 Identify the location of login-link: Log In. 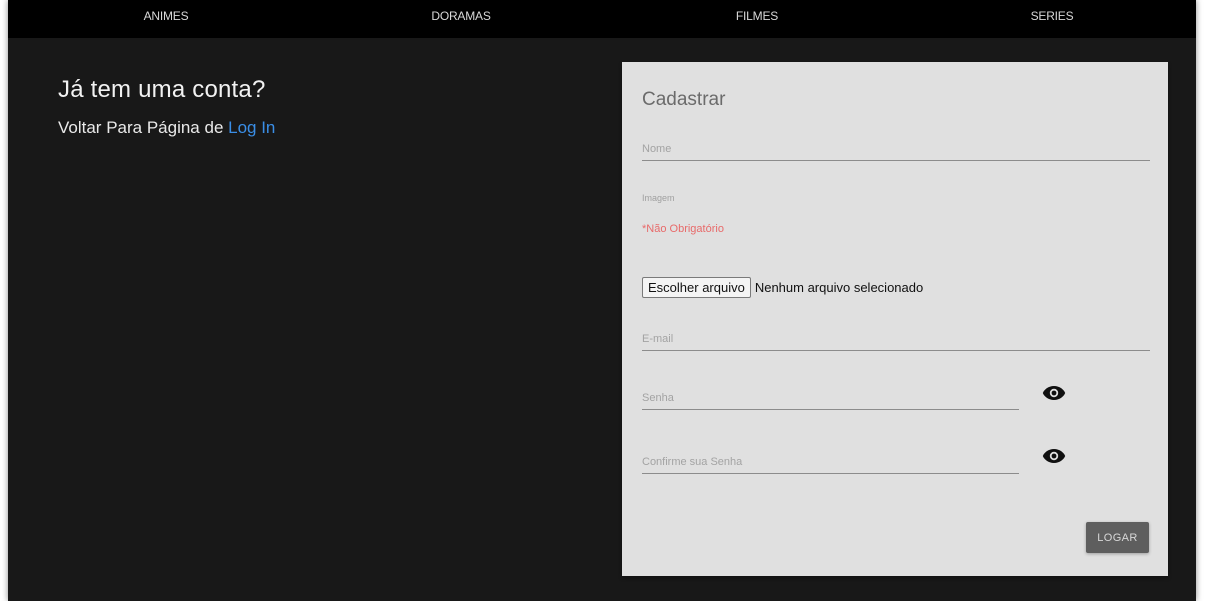
(251, 127).